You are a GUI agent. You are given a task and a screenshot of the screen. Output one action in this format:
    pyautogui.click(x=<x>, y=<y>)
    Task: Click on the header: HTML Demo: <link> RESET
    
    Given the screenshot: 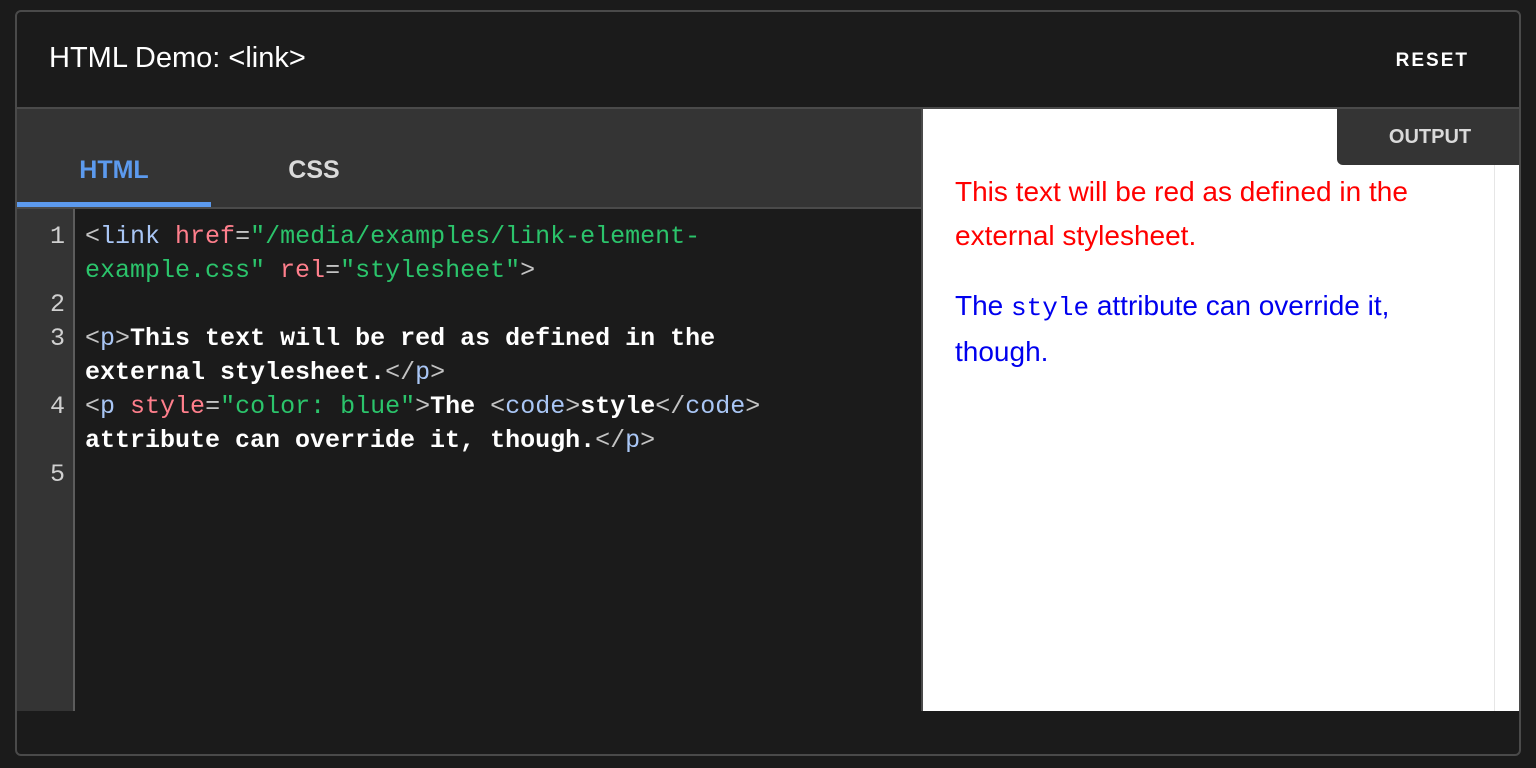 What is the action you would take?
    pyautogui.click(x=768, y=60)
    